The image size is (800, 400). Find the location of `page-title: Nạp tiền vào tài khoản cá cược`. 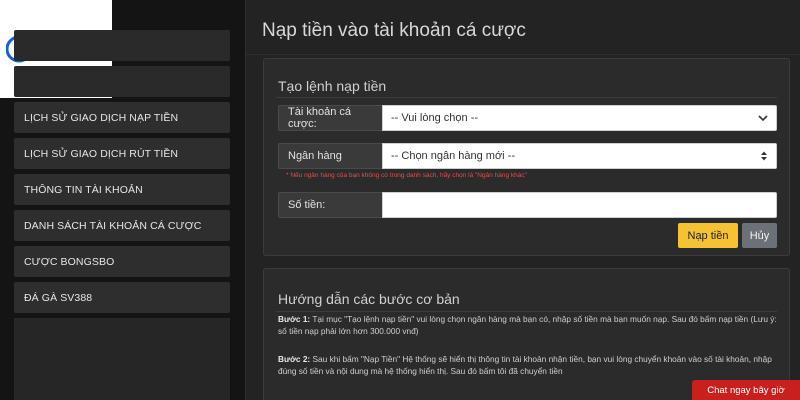

page-title: Nạp tiền vào tài khoản cá cược is located at coordinates (394, 30).